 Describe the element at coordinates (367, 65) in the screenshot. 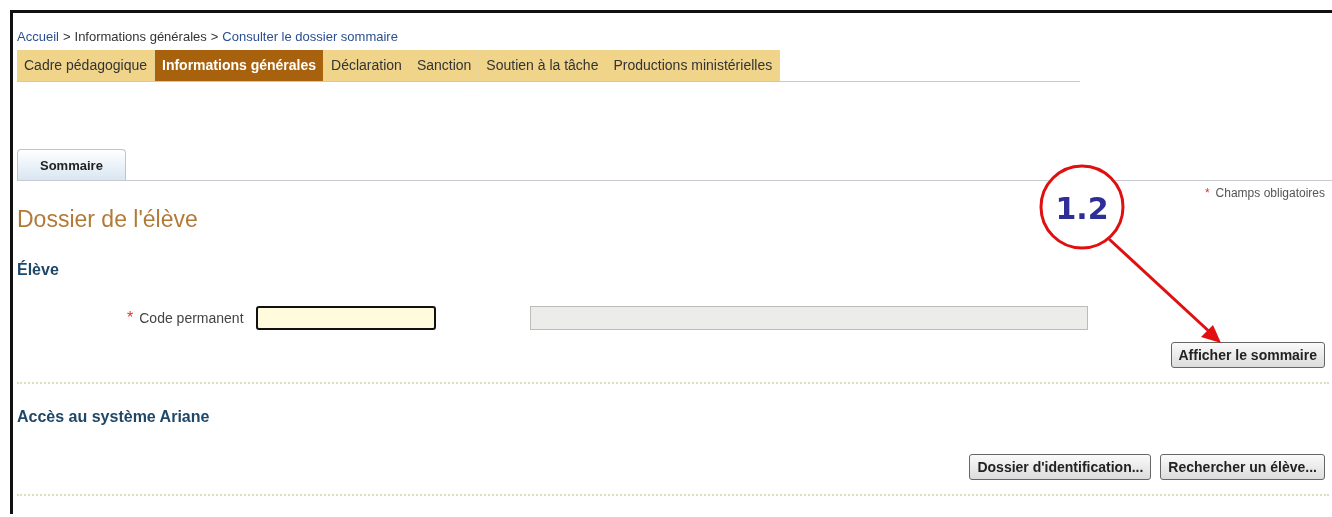

I see `nav-tab: Déclaration` at that location.